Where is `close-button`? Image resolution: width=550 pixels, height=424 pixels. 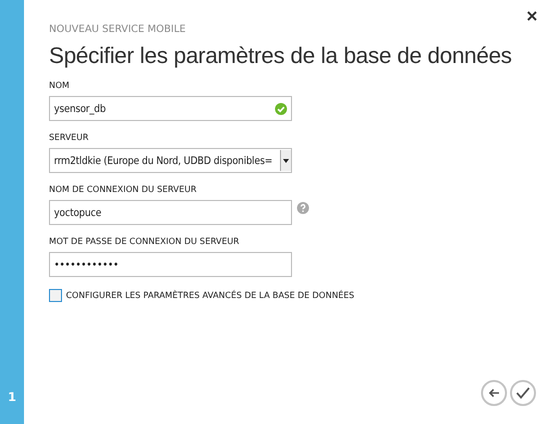
close-button is located at coordinates (532, 16).